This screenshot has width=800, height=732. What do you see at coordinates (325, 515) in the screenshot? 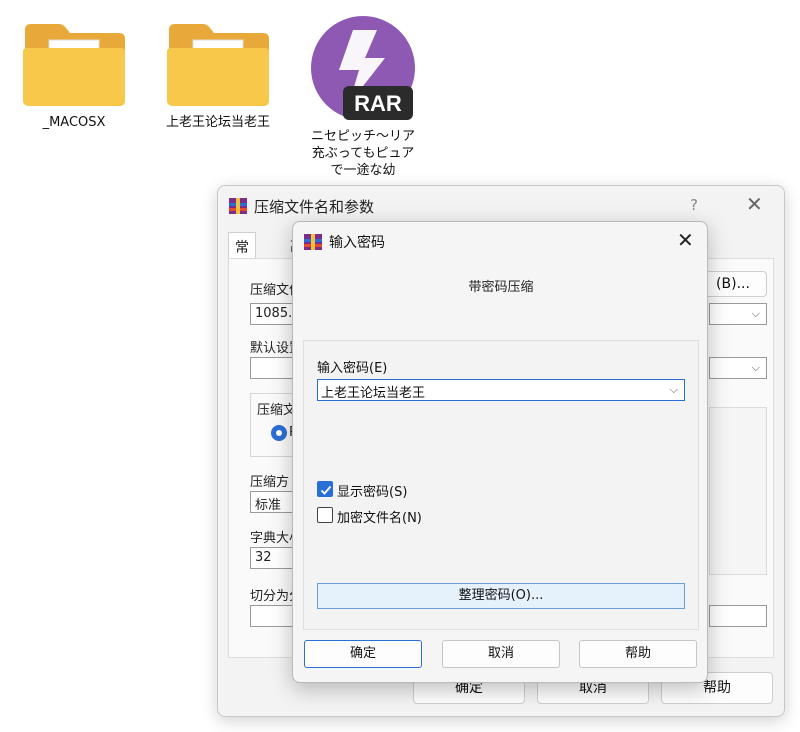
I see `encrypt-filenames-checkbox` at bounding box center [325, 515].